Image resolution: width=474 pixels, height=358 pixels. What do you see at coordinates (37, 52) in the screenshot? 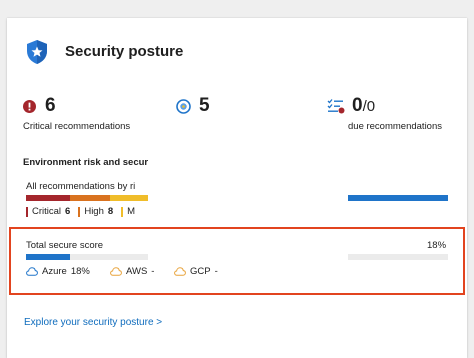
I see `shield-star-icon` at bounding box center [37, 52].